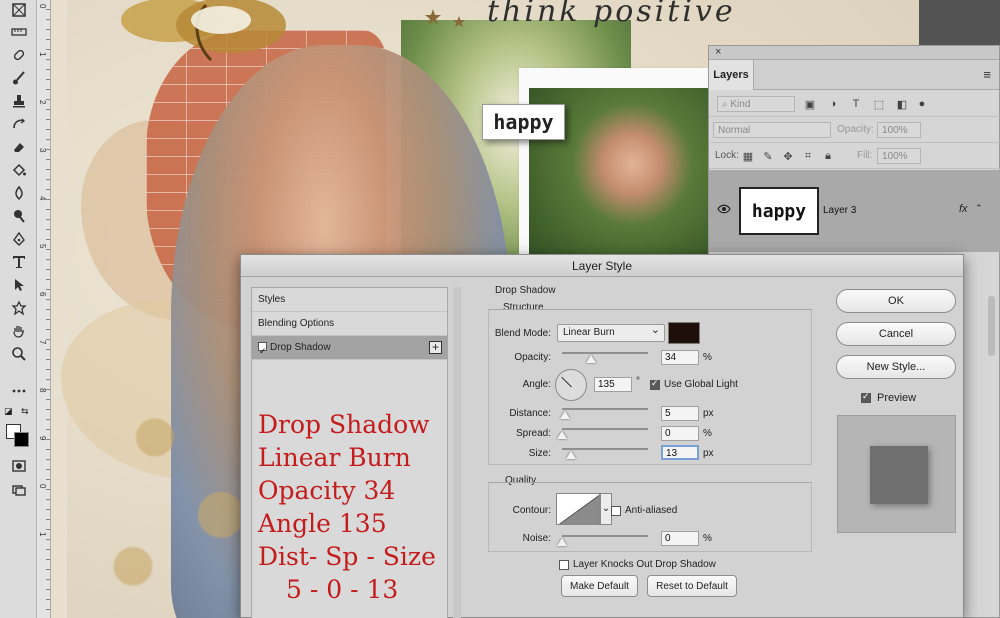  I want to click on happy-word-tag: happy, so click(523, 122).